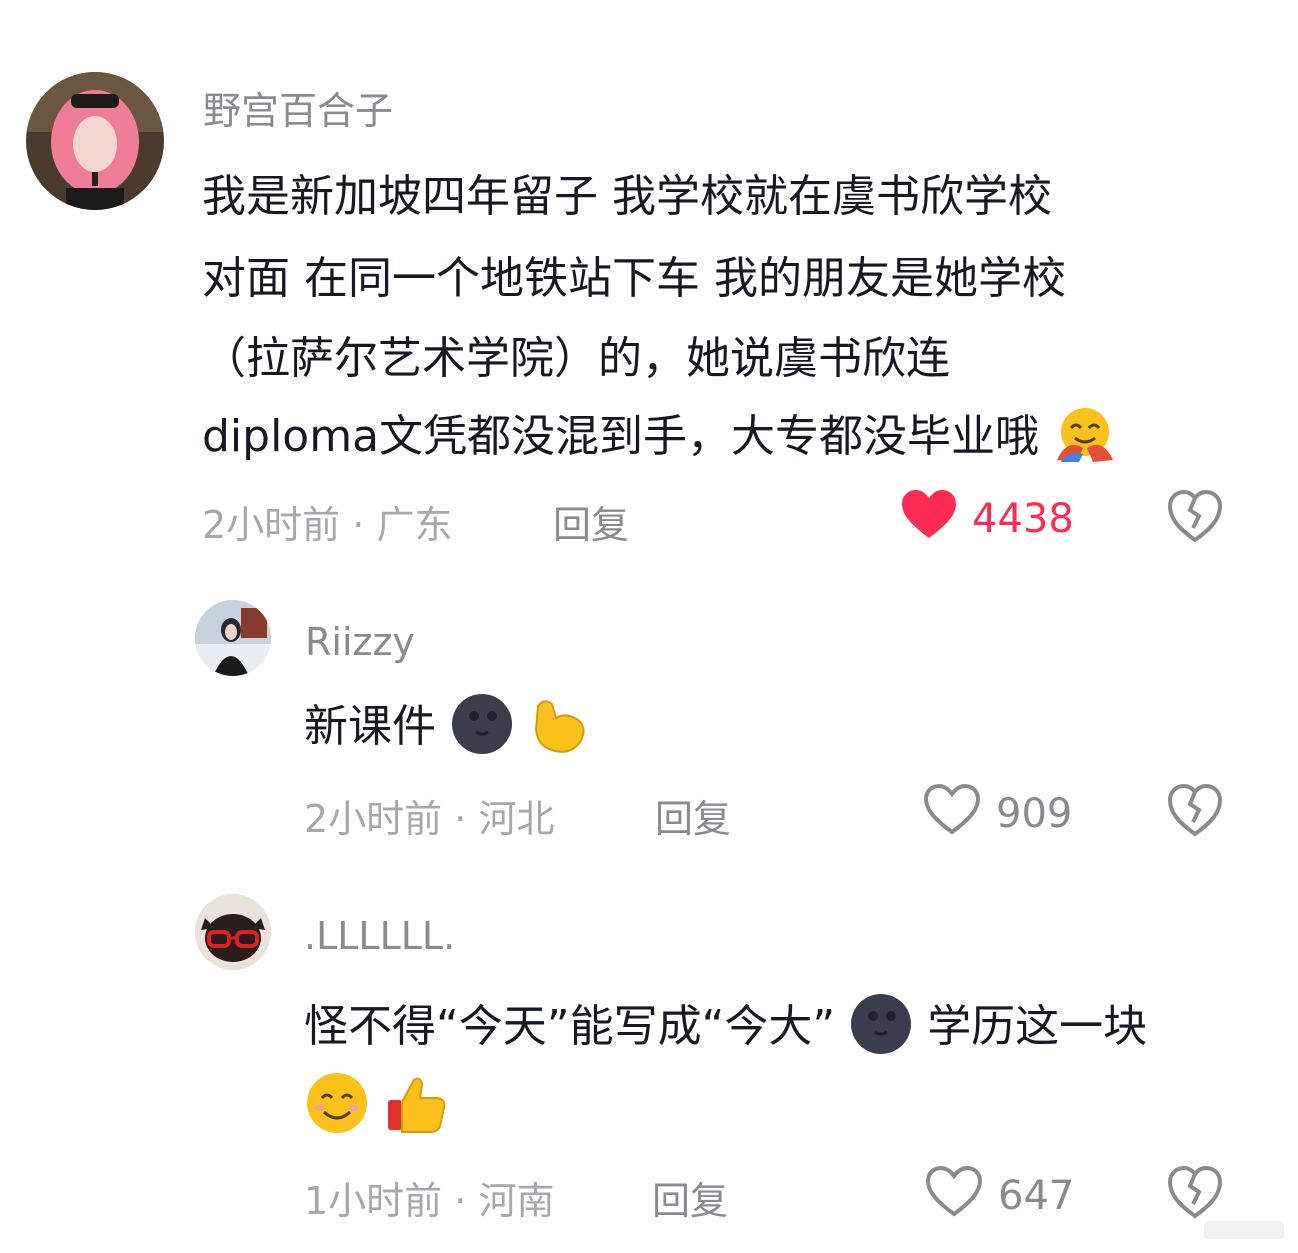 The height and width of the screenshot is (1253, 1298). What do you see at coordinates (448, 728) in the screenshot?
I see `comment-text: 新课件` at bounding box center [448, 728].